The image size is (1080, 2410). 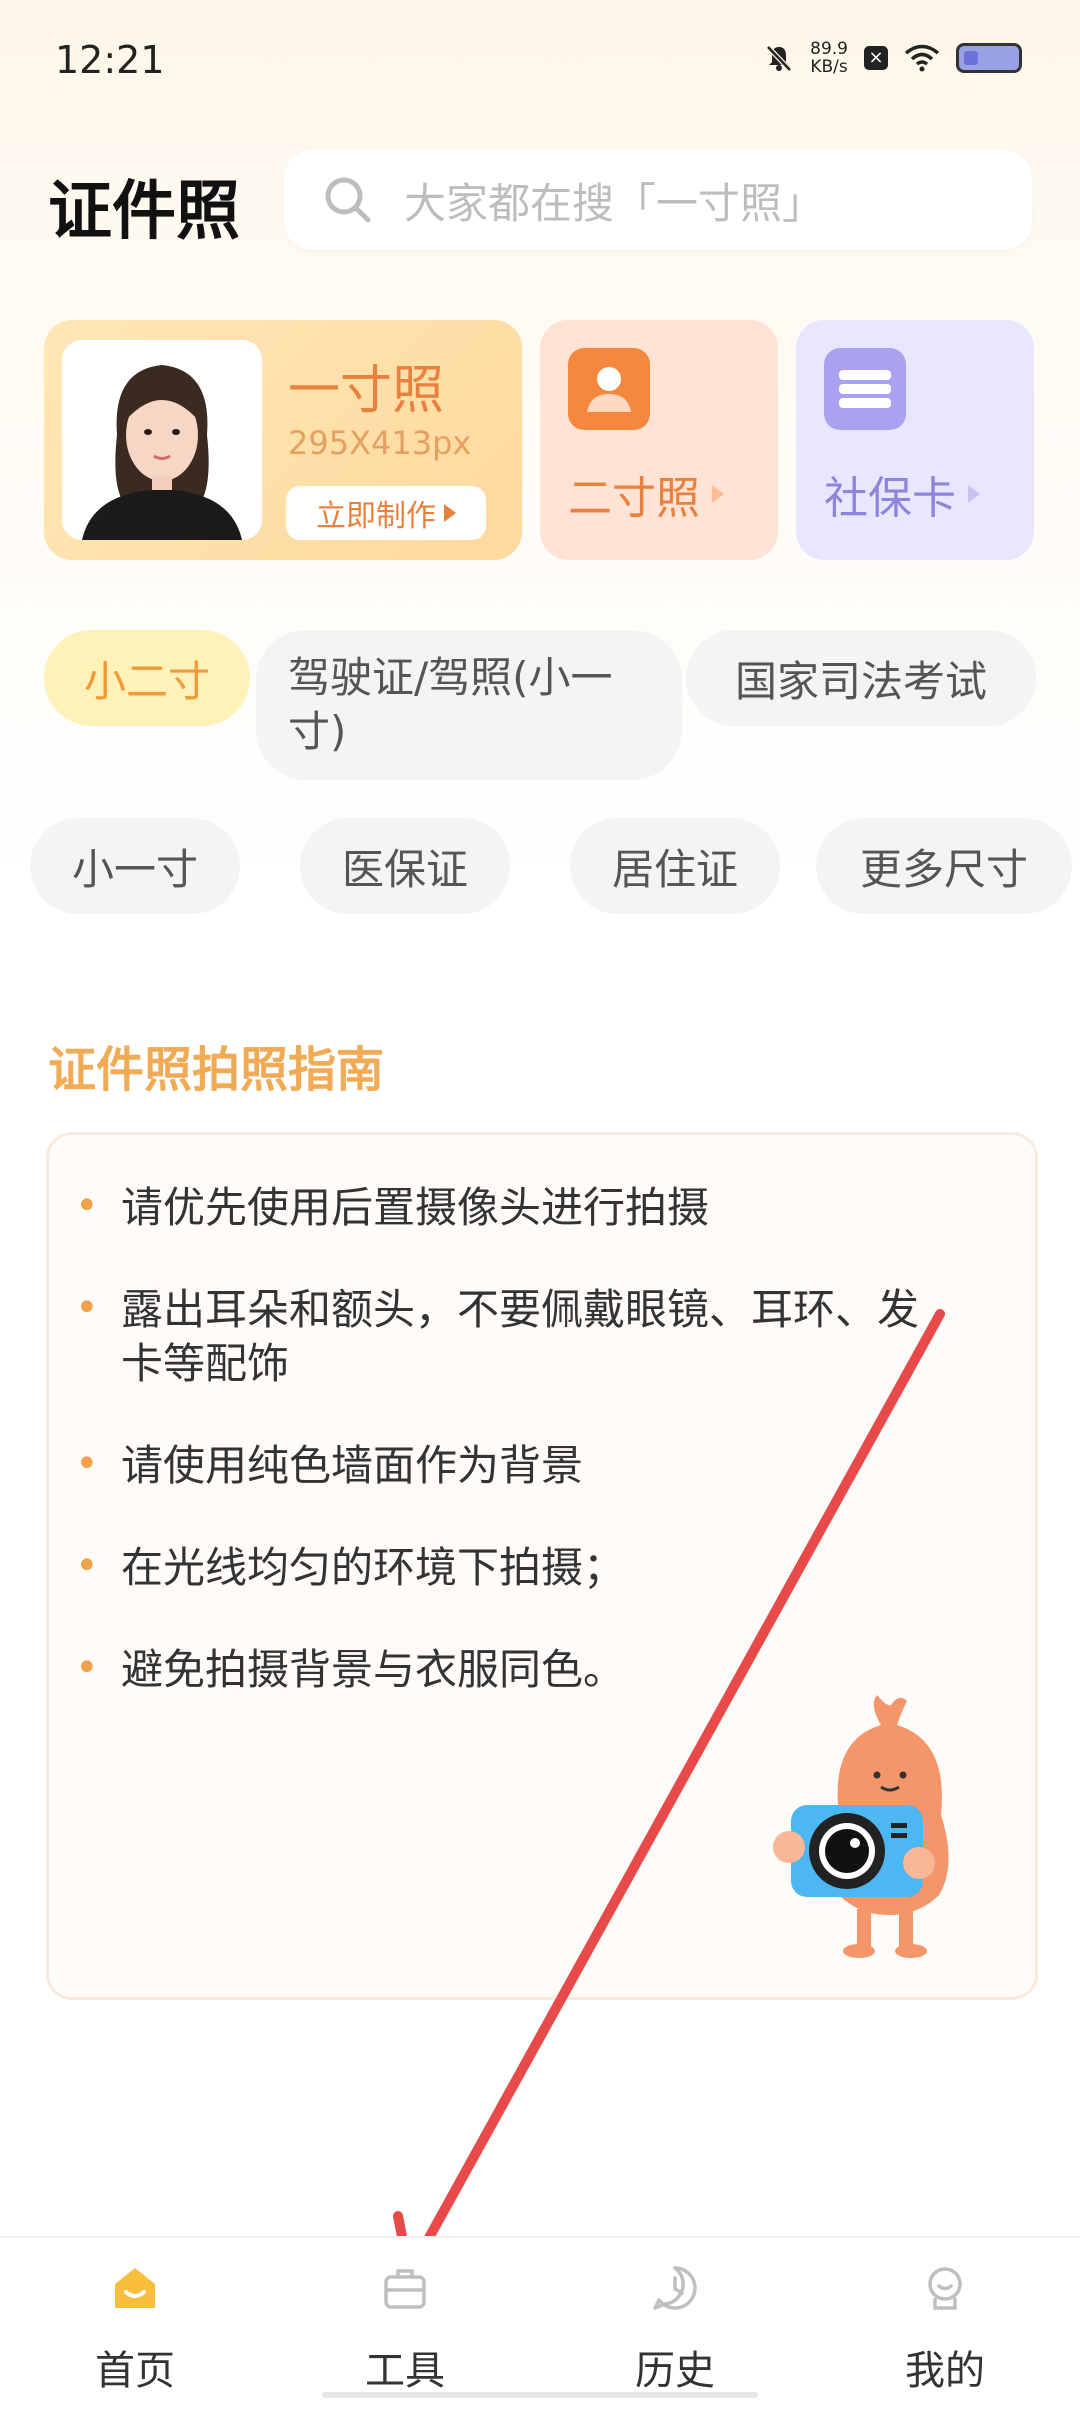 What do you see at coordinates (348, 200) in the screenshot?
I see `search-icon` at bounding box center [348, 200].